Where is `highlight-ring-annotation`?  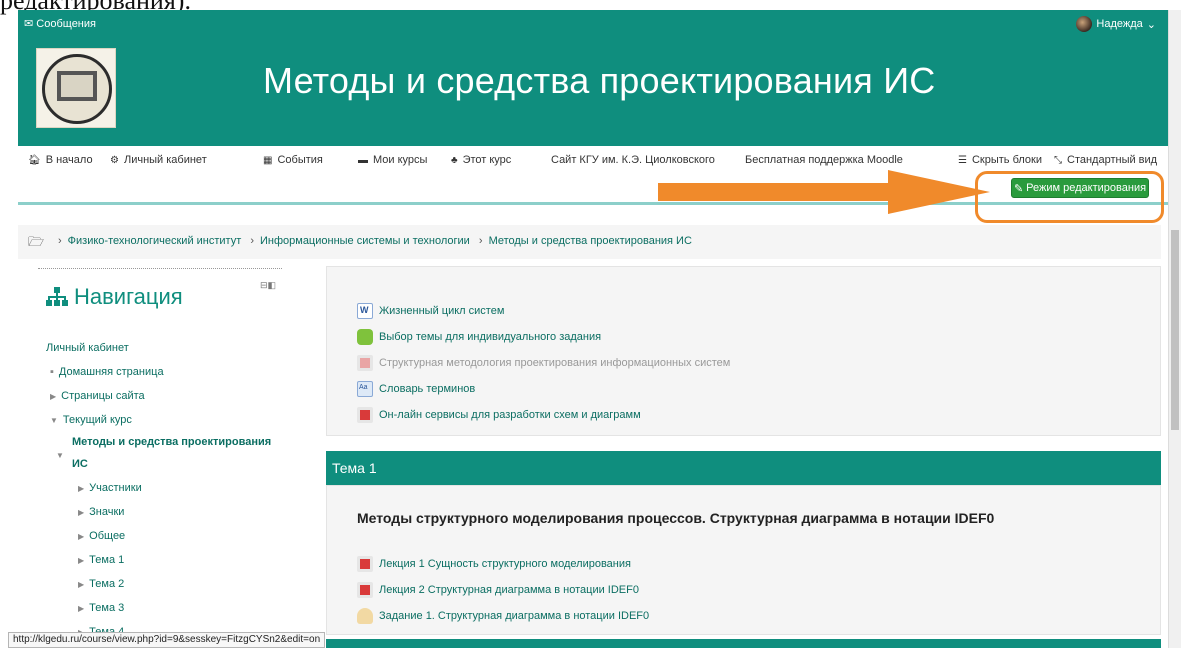 highlight-ring-annotation is located at coordinates (1069, 197).